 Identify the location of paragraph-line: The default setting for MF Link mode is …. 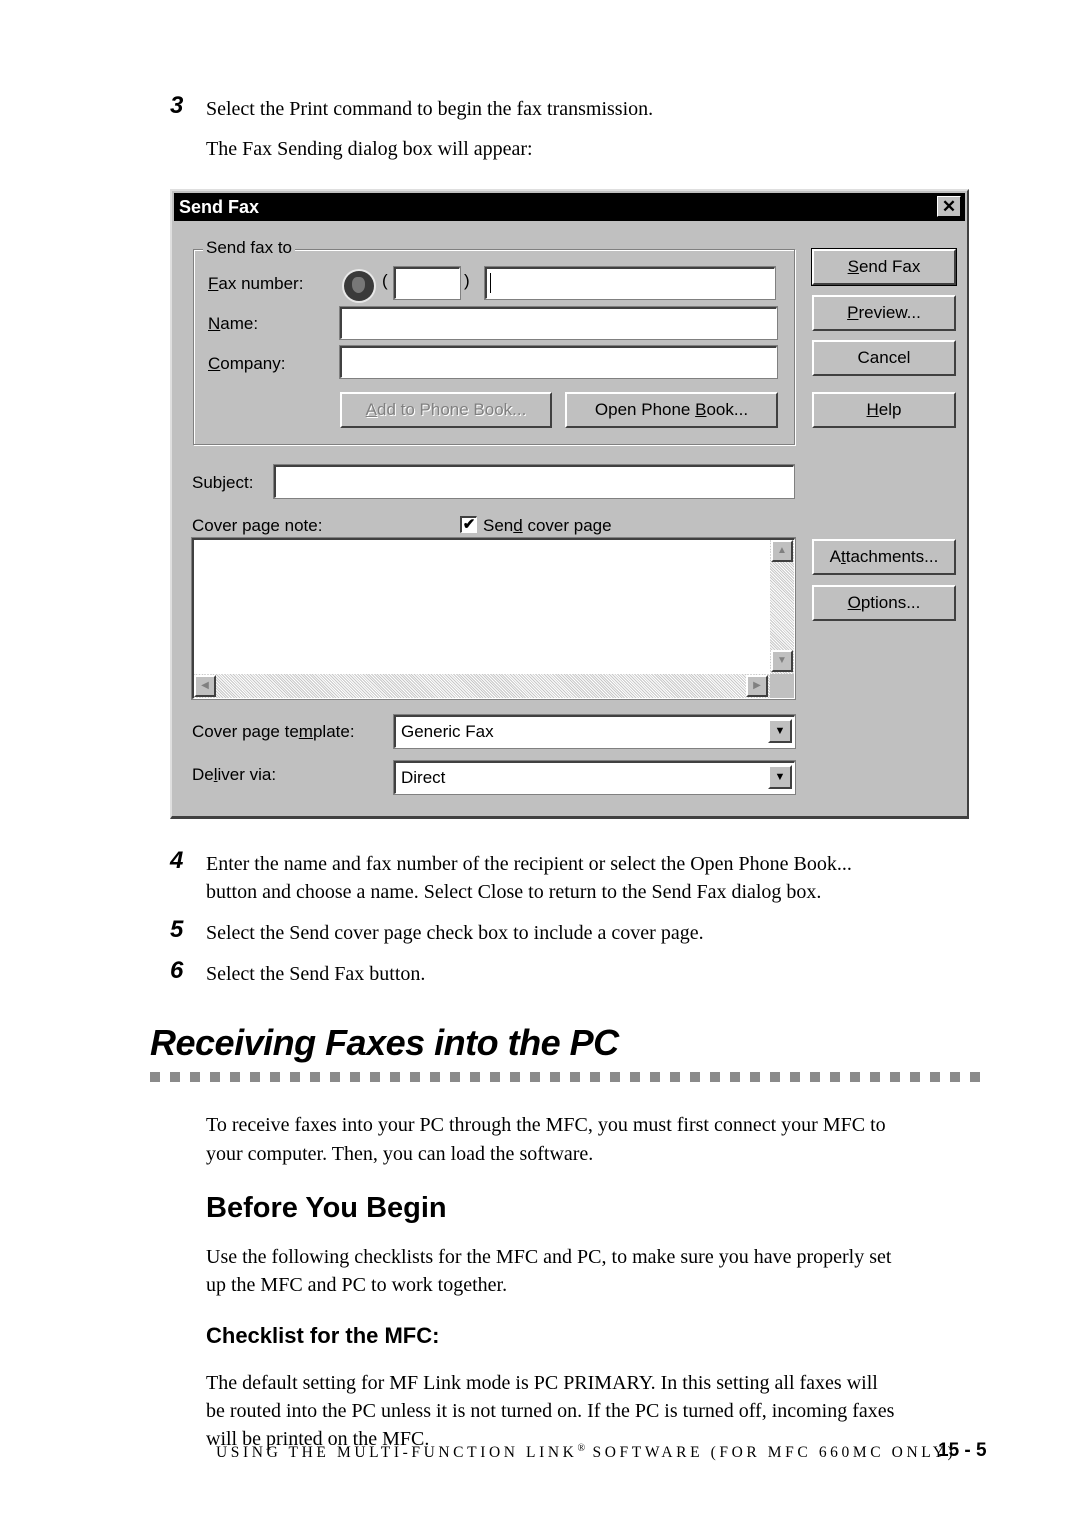
(542, 1383).